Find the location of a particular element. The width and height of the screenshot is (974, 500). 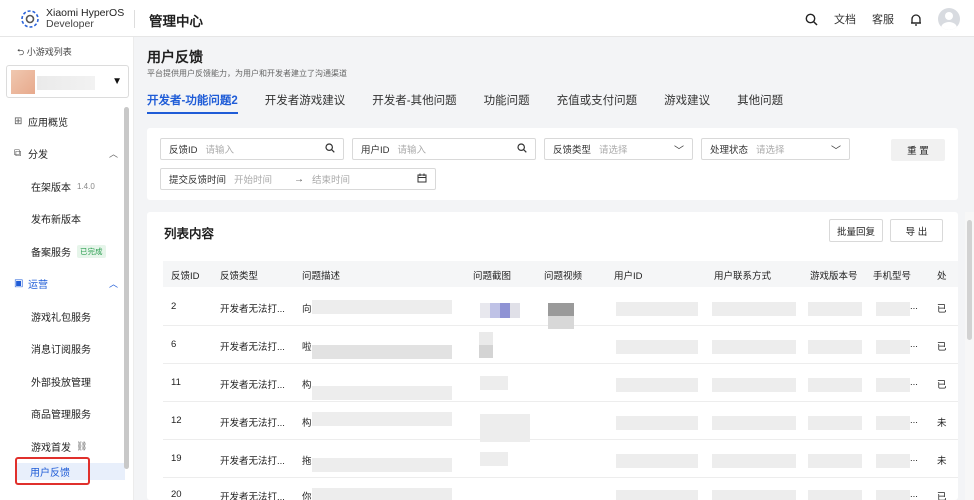

field-placeholder: 请输入 is located at coordinates (412, 150).